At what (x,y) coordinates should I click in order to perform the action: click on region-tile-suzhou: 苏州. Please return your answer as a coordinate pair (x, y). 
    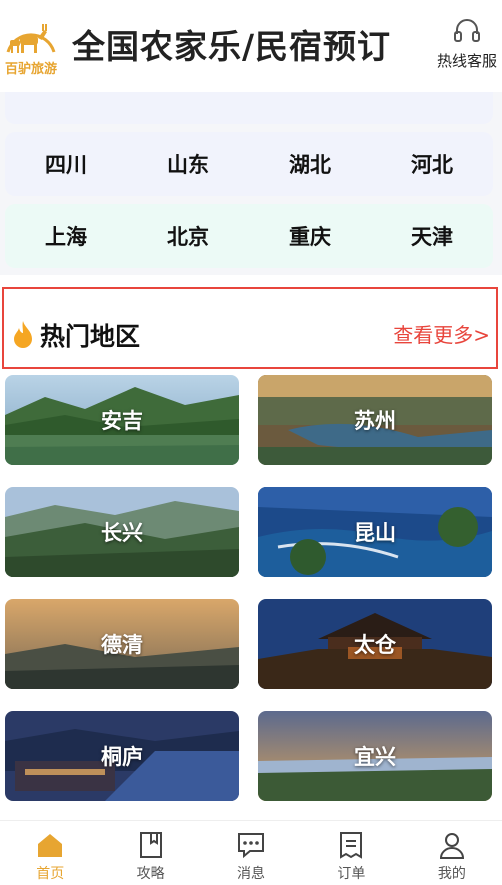
    Looking at the image, I should click on (375, 420).